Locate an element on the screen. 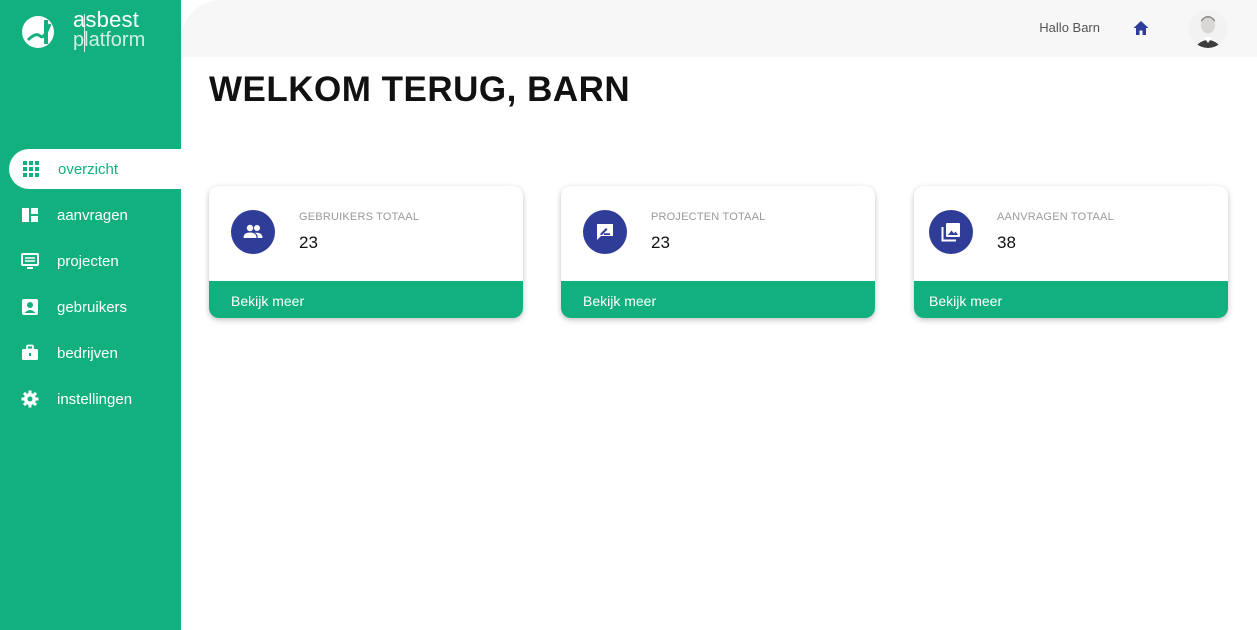 The height and width of the screenshot is (630, 1257). sidebar-item-aanvragen: aanvragen is located at coordinates (90, 215).